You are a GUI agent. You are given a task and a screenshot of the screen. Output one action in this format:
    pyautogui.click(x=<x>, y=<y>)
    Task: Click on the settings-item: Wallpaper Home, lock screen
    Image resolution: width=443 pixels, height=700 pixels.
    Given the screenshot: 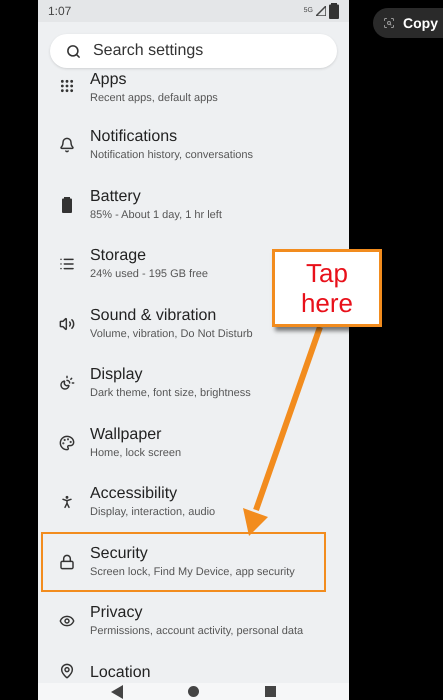 What is the action you would take?
    pyautogui.click(x=115, y=442)
    